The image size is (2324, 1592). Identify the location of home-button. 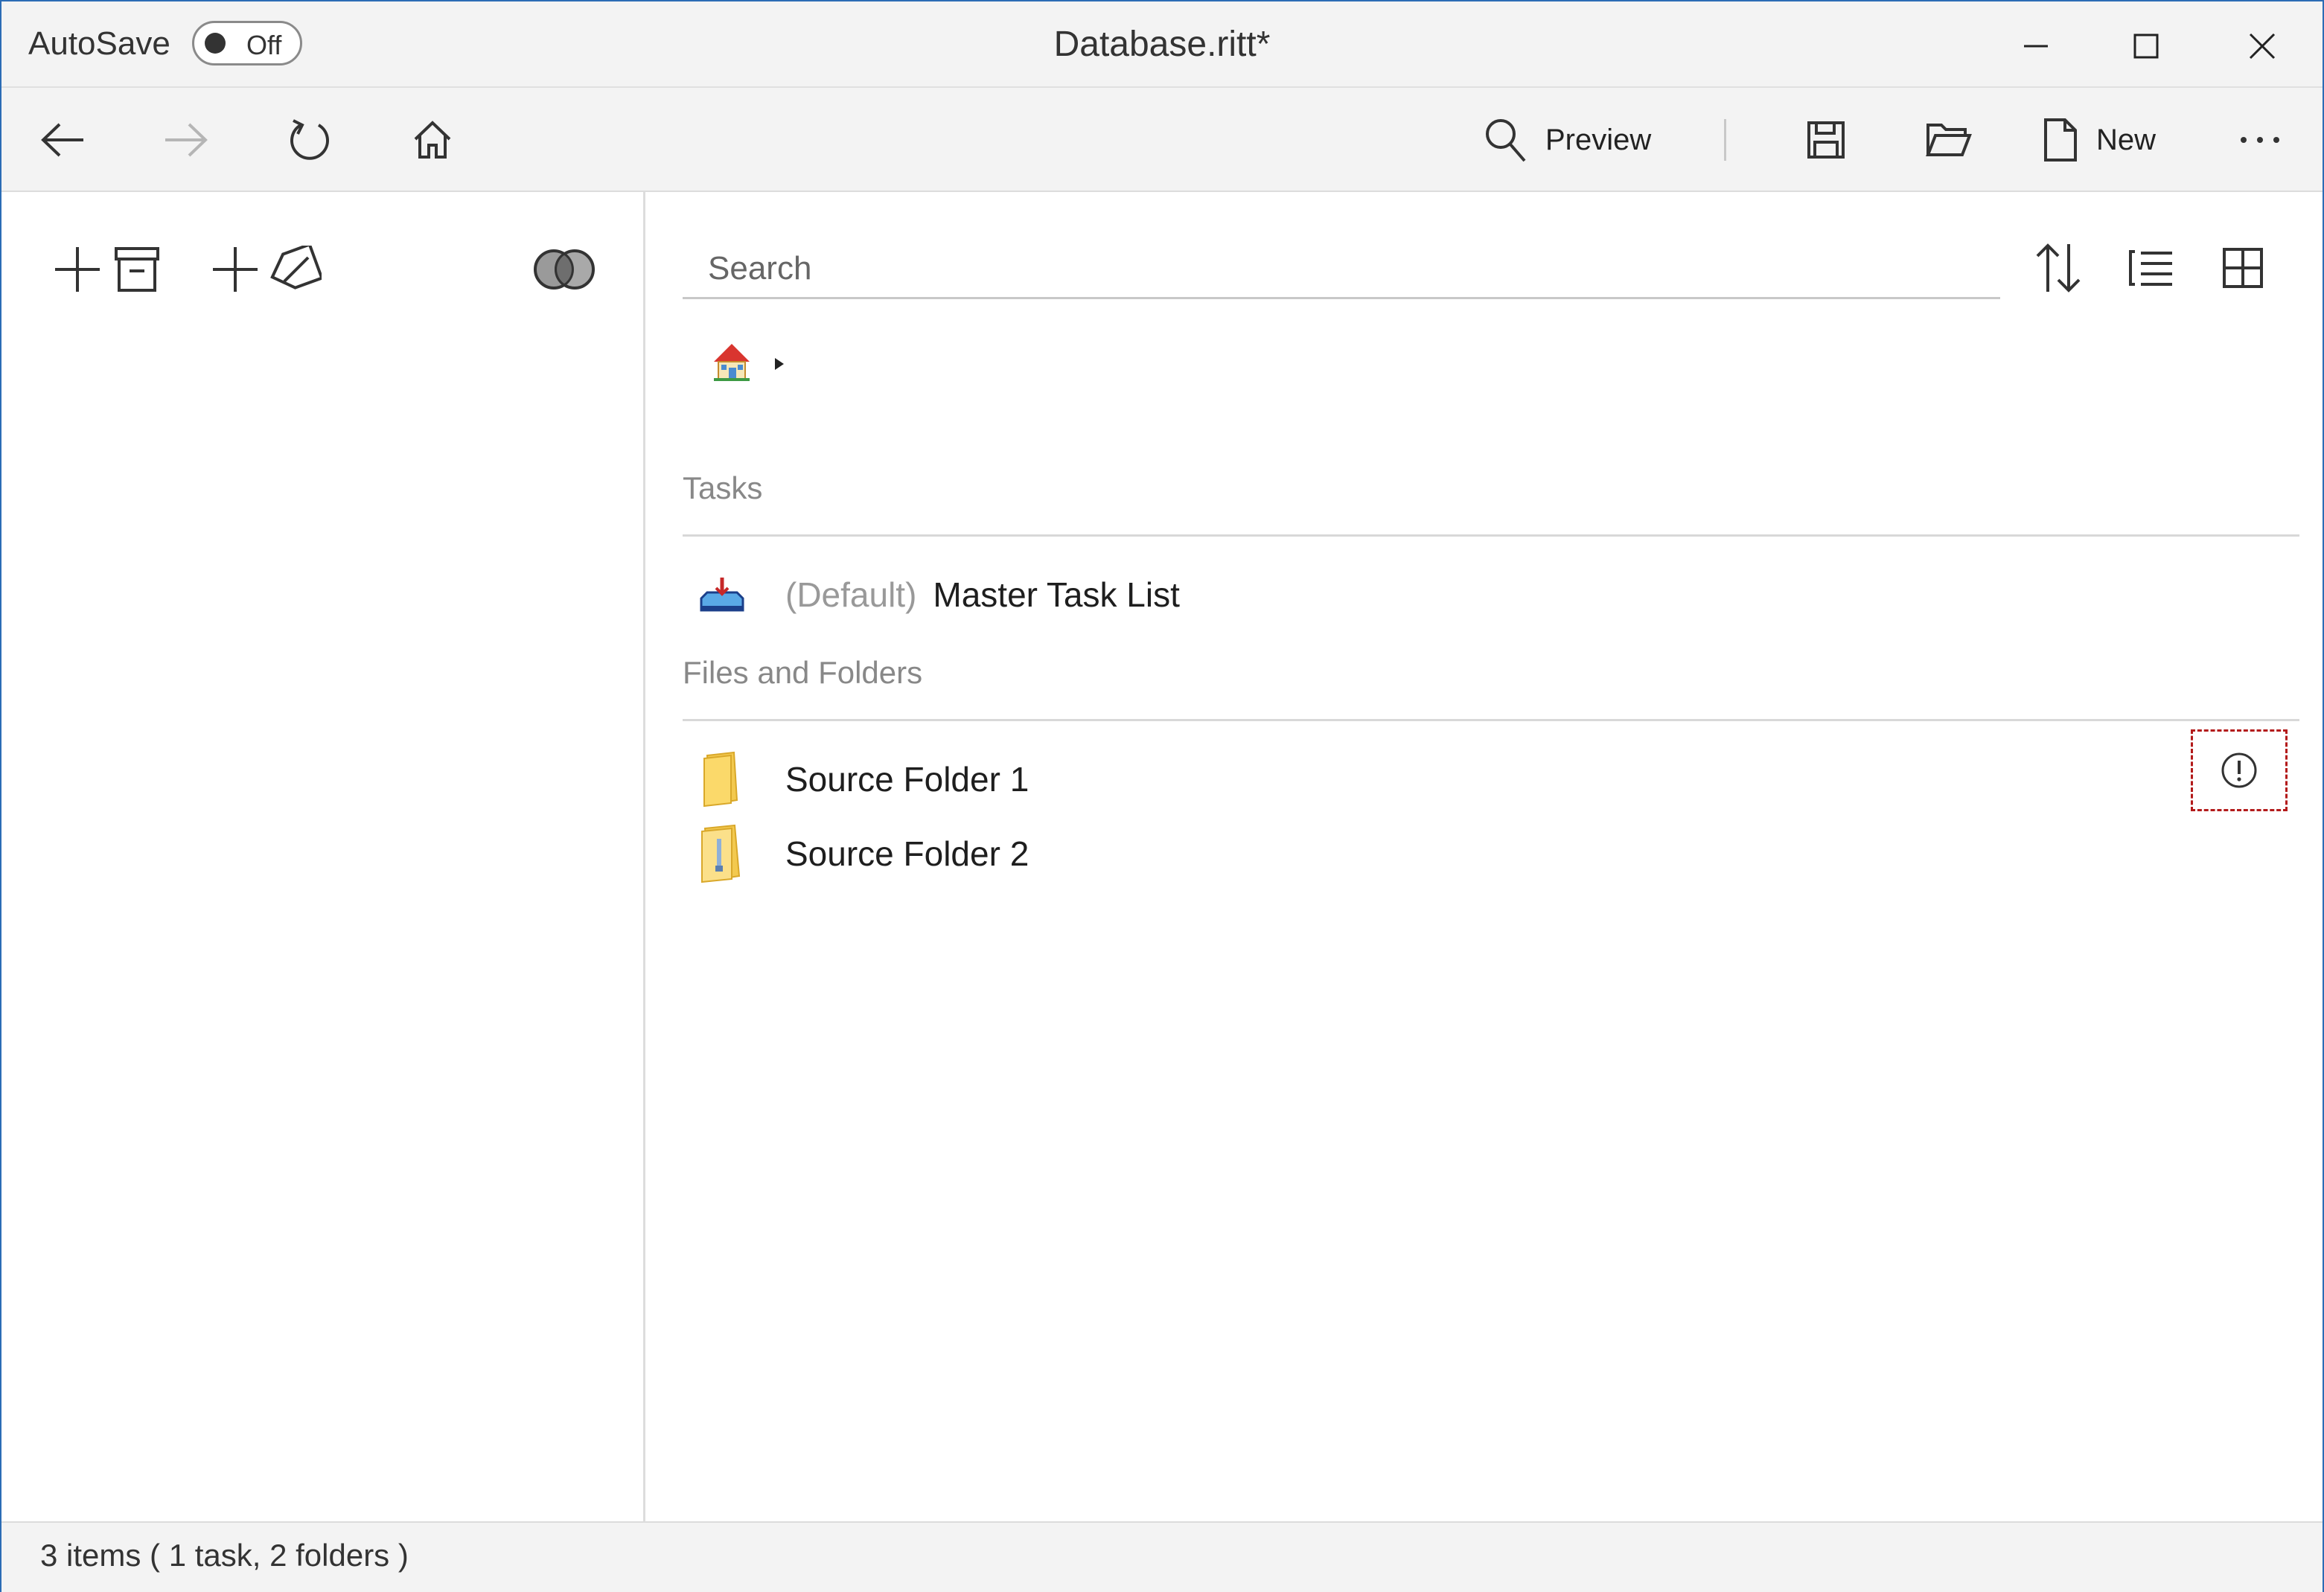
(432, 140).